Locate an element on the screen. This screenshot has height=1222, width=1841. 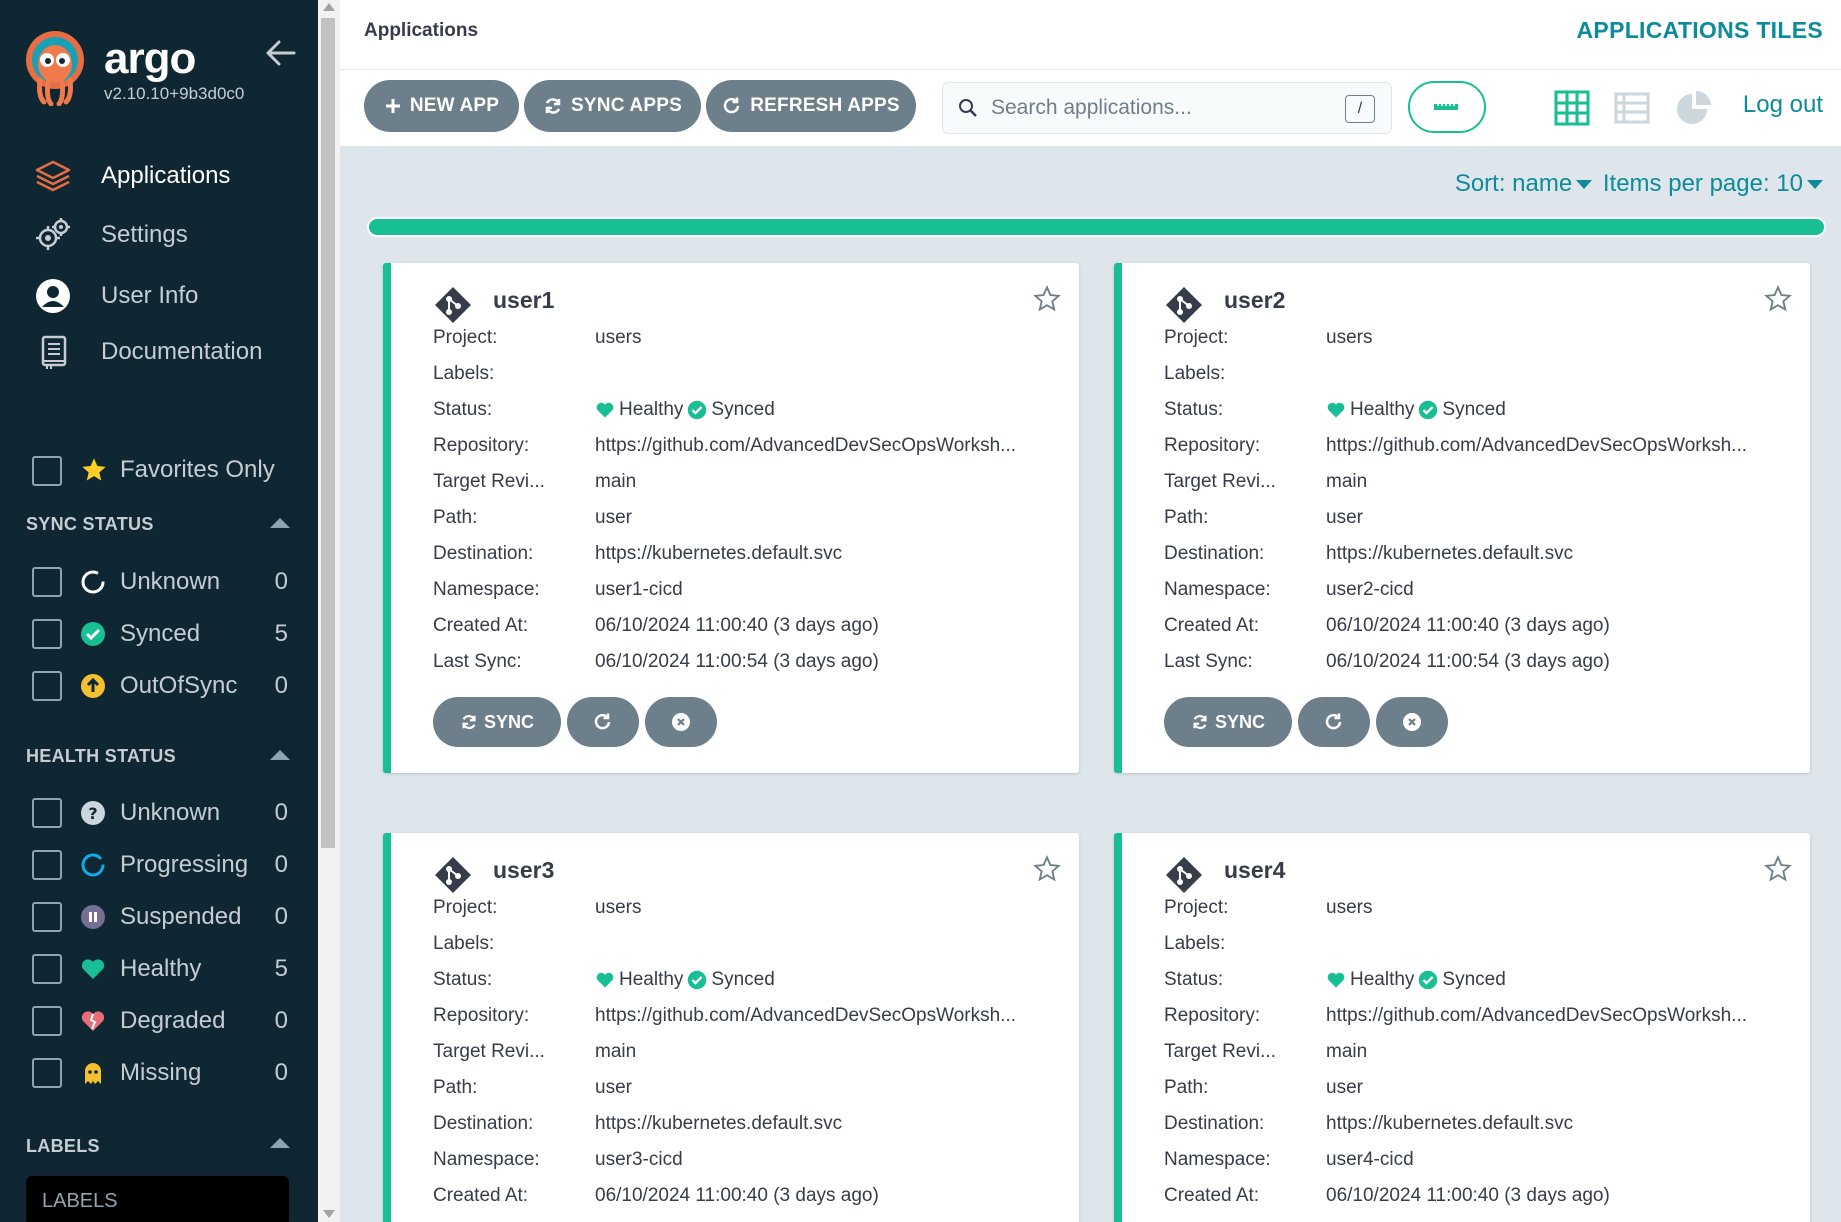
filter-sync-synced: Synced 5 is located at coordinates (160, 634).